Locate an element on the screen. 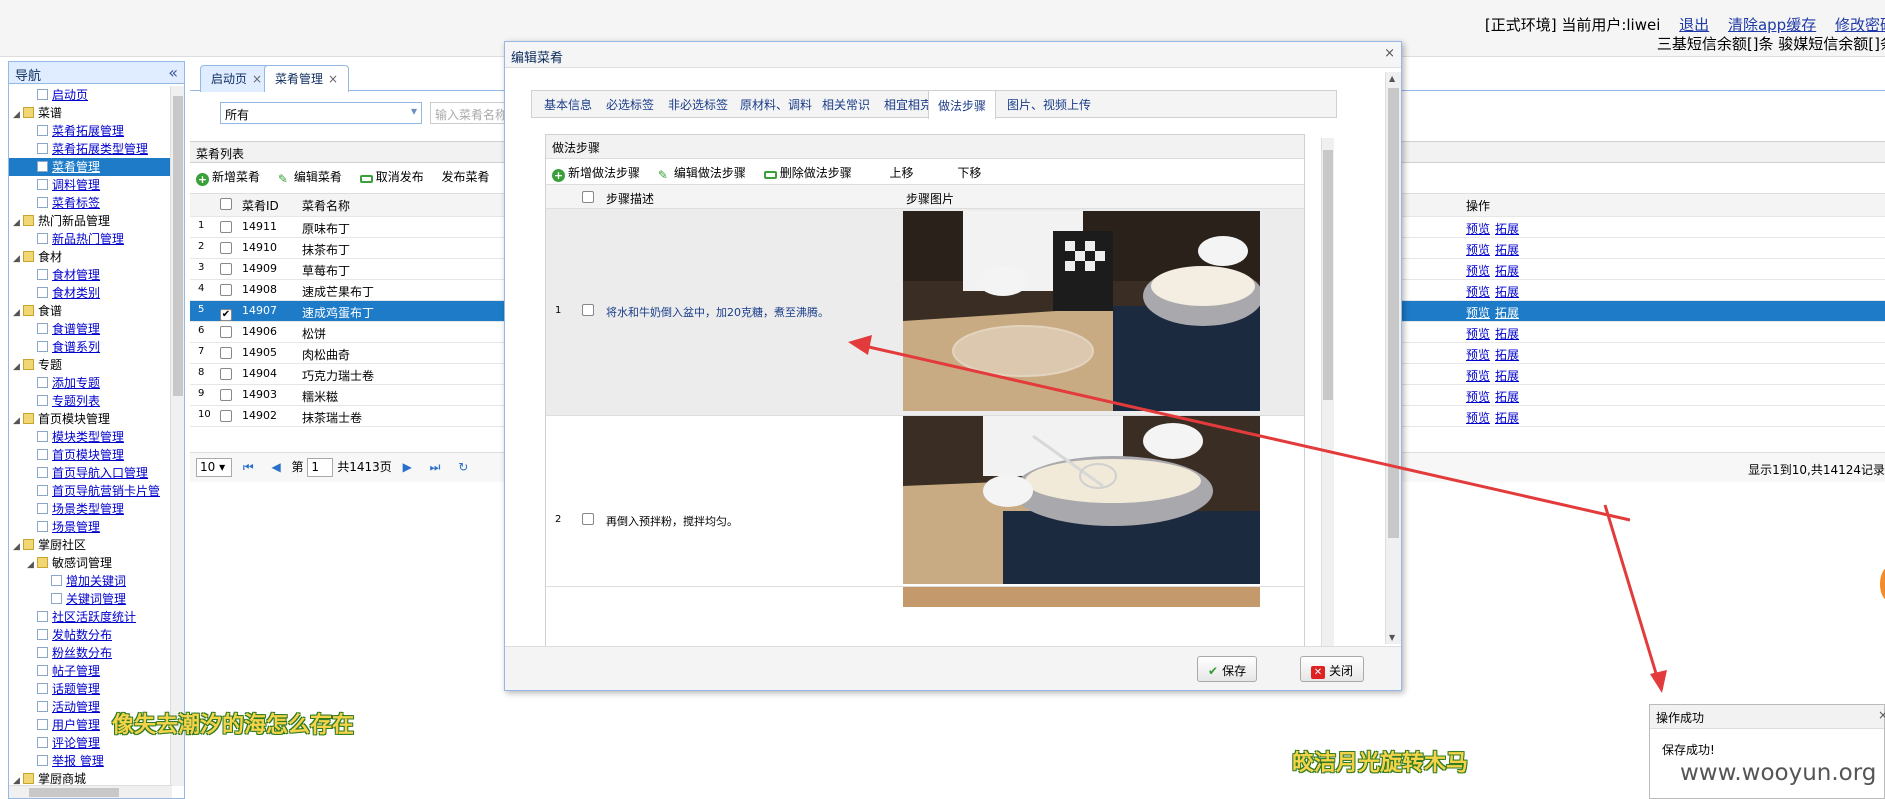 This screenshot has width=1885, height=799. arrow-line-to-toast is located at coordinates (1631, 592).